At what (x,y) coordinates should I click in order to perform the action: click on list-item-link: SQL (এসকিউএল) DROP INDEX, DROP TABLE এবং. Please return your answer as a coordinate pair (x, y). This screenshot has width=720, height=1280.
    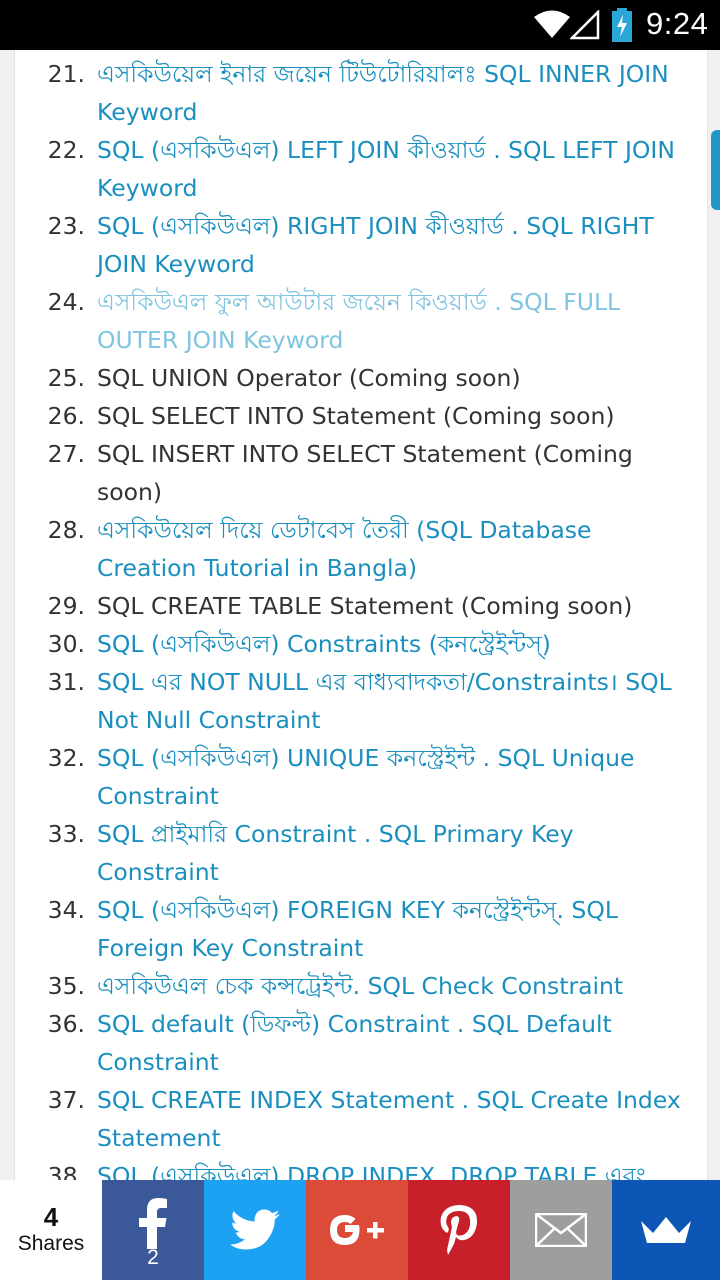
    Looking at the image, I should click on (371, 1171).